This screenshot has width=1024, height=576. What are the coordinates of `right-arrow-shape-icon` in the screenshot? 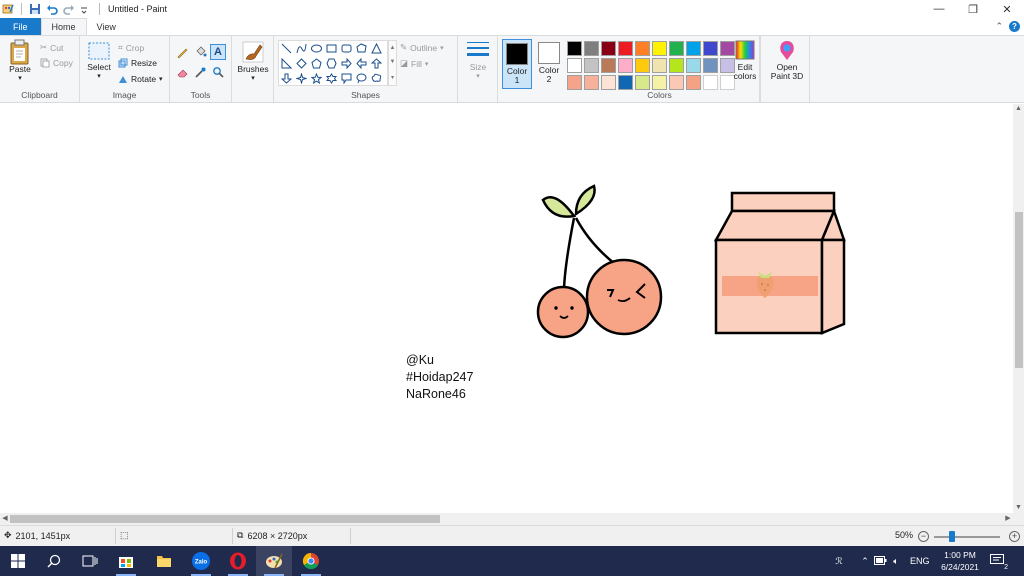 It's located at (346, 63).